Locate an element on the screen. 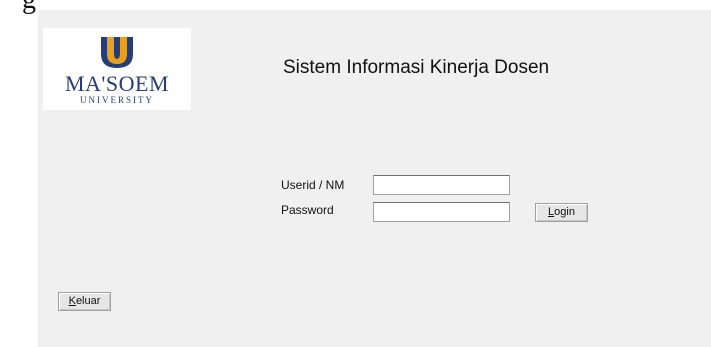 The width and height of the screenshot is (711, 347). exit-mnemonic: K is located at coordinates (72, 301).